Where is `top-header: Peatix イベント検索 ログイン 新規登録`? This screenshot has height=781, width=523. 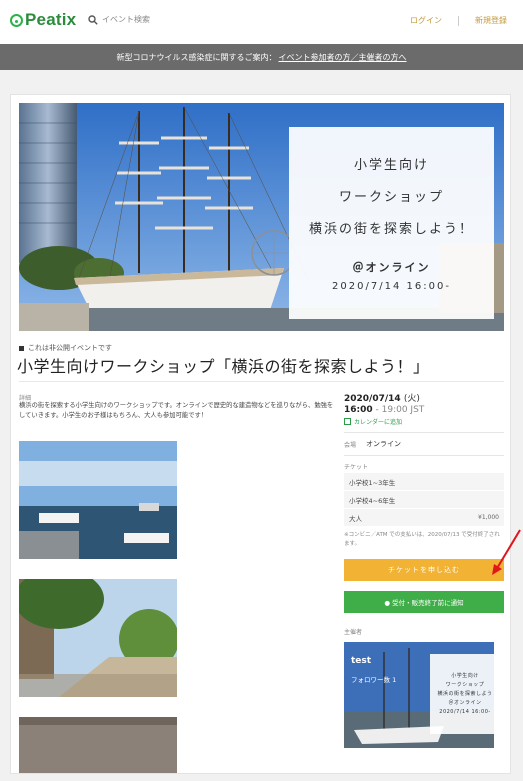 top-header: Peatix イベント検索 ログイン 新規登録 is located at coordinates (261, 22).